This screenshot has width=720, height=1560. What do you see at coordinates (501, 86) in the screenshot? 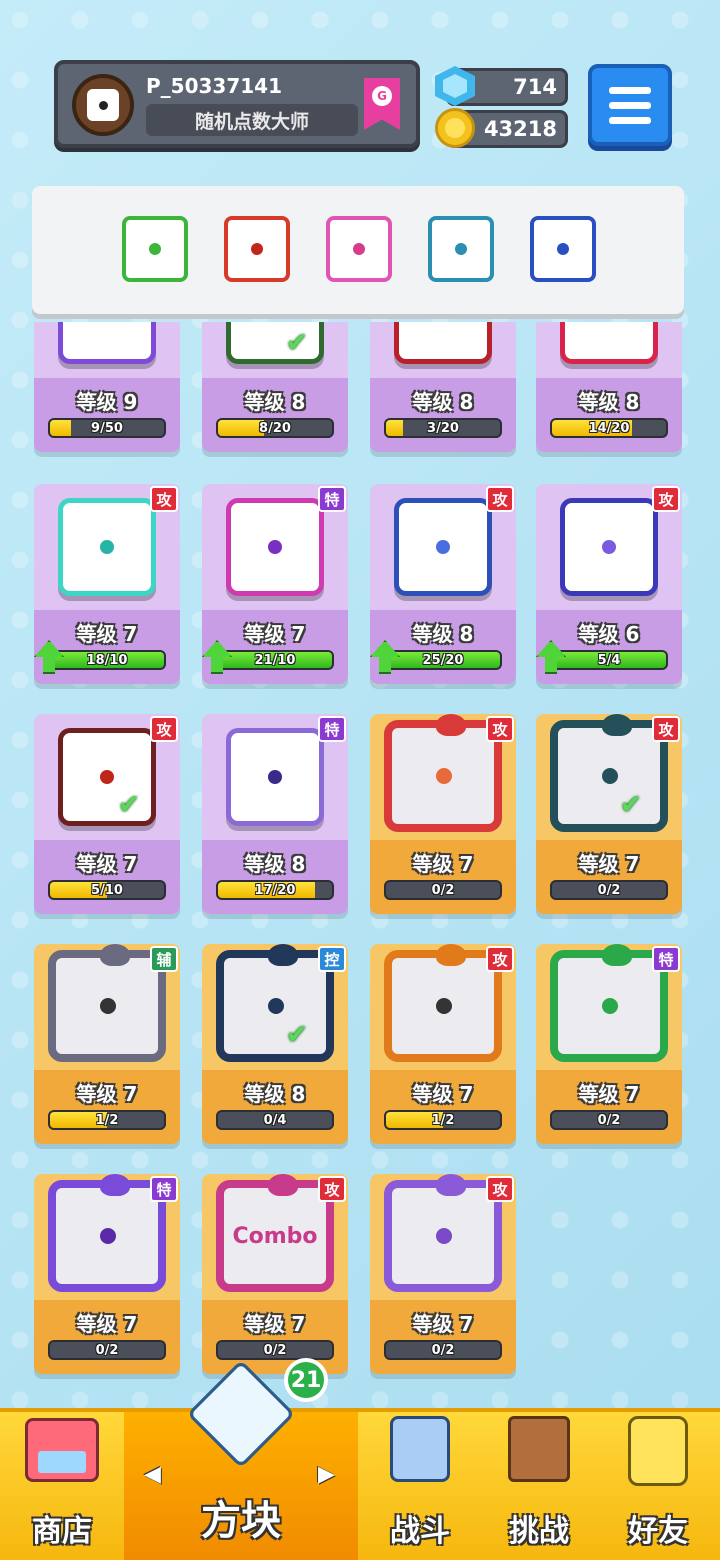
I see `gem-counter: 714` at bounding box center [501, 86].